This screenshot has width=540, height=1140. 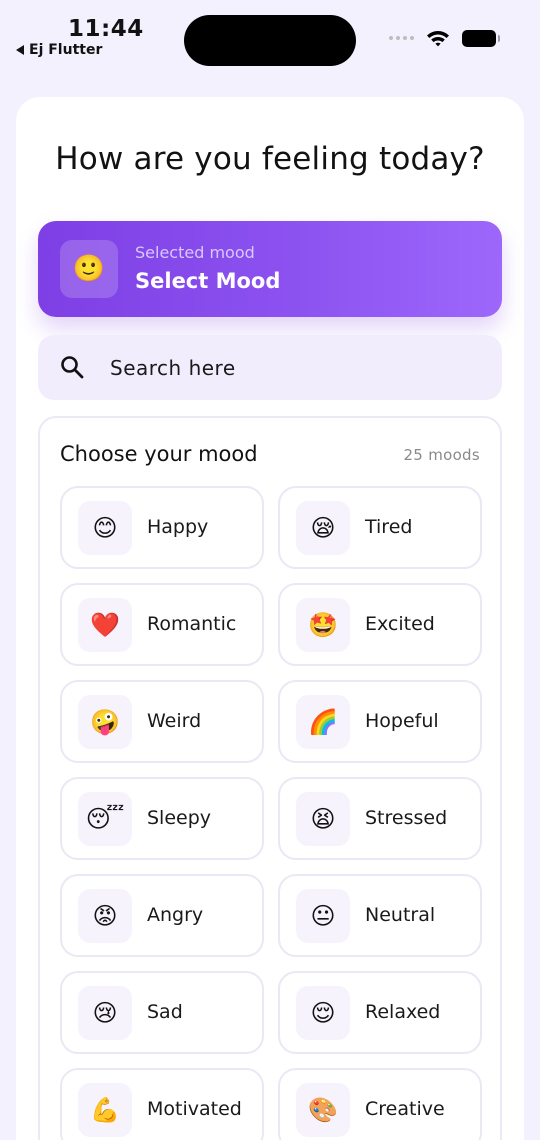 I want to click on mood-tile-relaxed: 😌 Relaxed, so click(x=380, y=1012).